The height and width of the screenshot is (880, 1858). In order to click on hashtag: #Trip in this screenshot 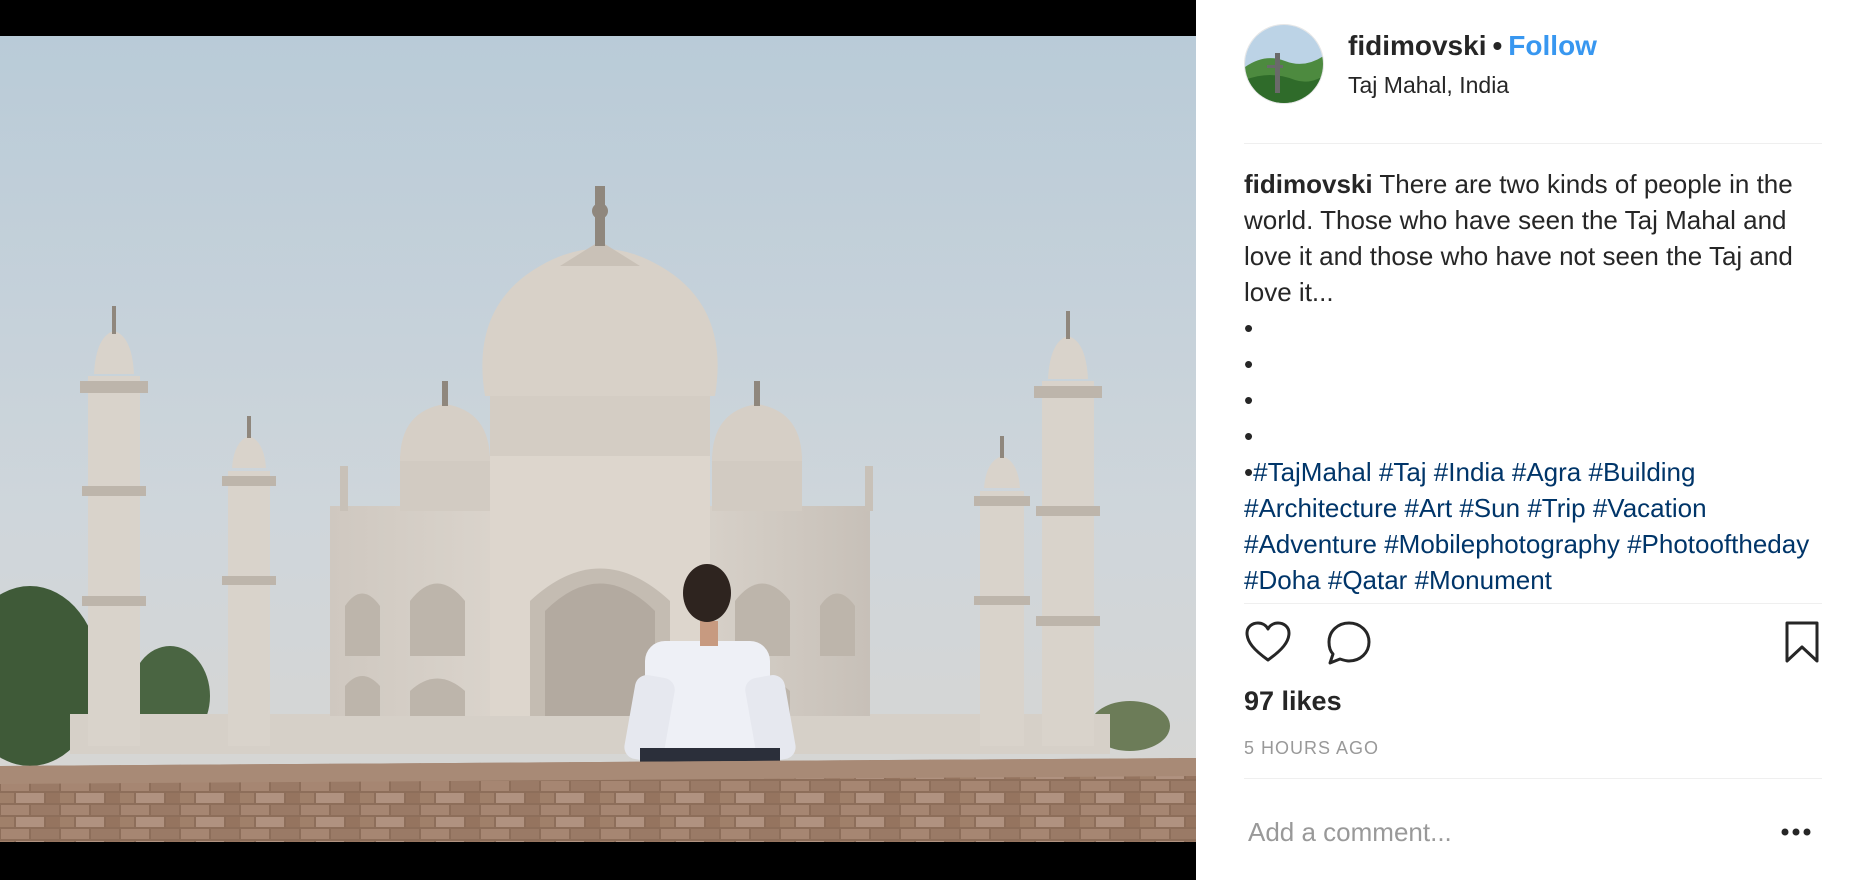, I will do `click(1556, 508)`.